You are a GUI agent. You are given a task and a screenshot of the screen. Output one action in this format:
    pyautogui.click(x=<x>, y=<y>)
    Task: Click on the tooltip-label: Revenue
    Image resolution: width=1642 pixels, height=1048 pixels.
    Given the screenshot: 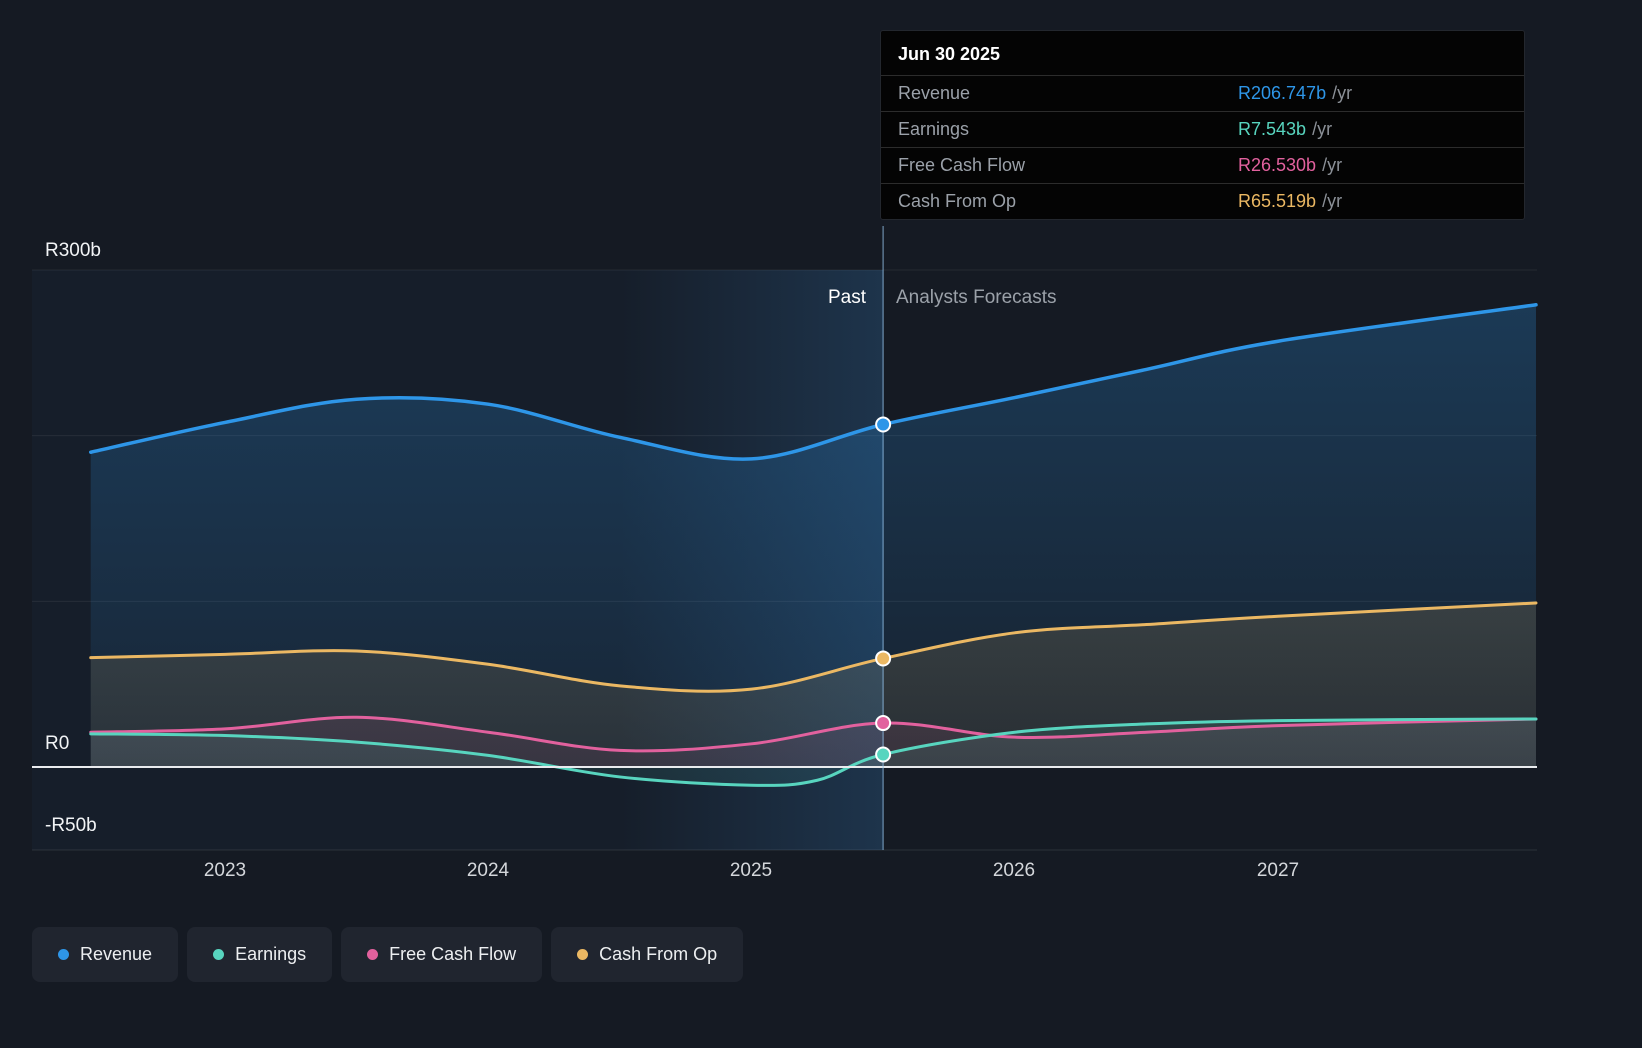 What is the action you would take?
    pyautogui.click(x=934, y=93)
    